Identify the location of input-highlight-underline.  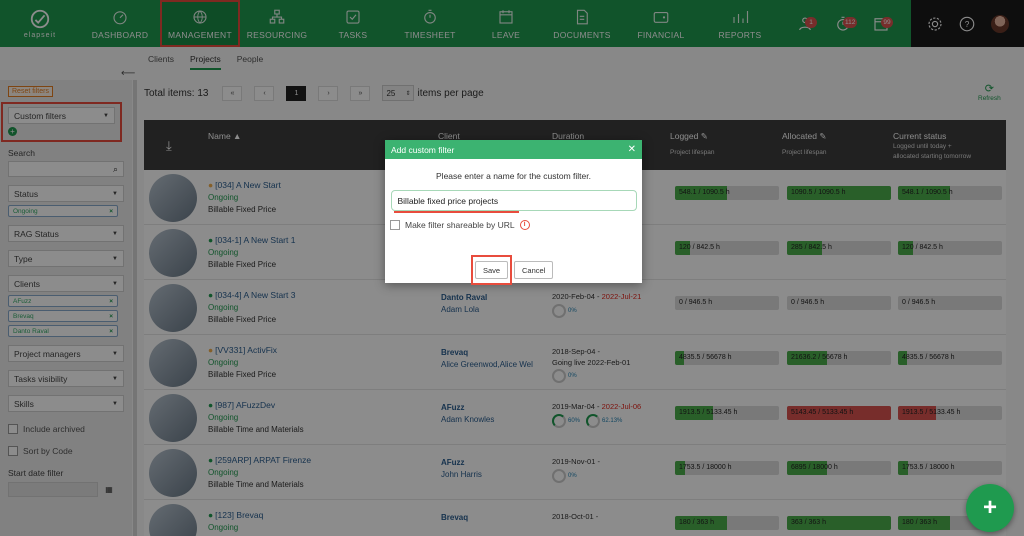
(456, 212).